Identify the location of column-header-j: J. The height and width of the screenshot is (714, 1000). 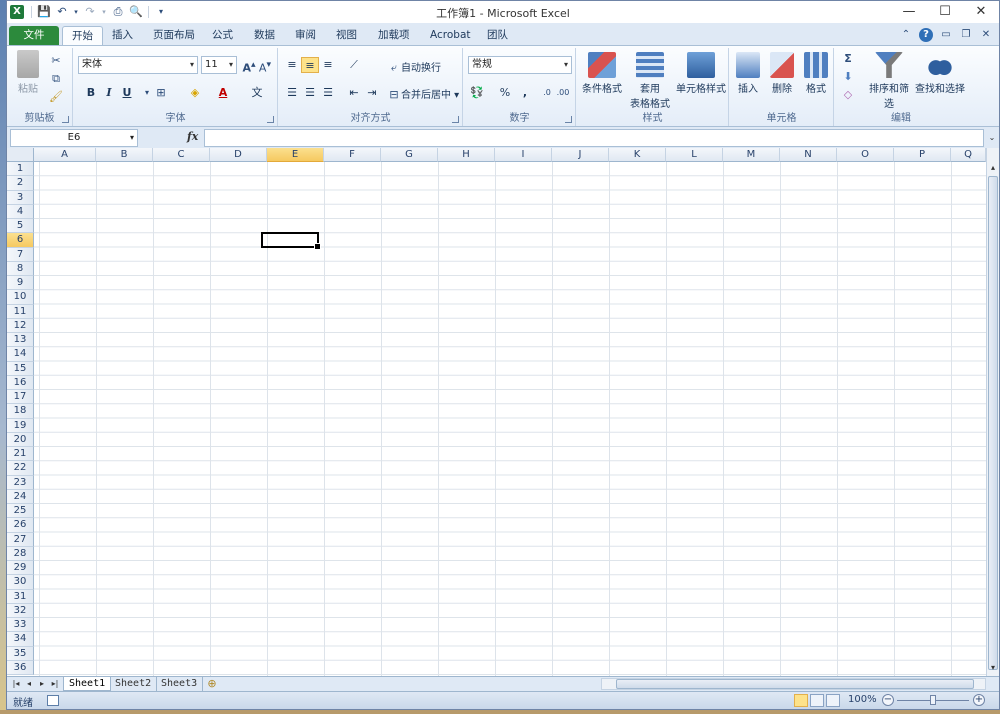
(580, 155).